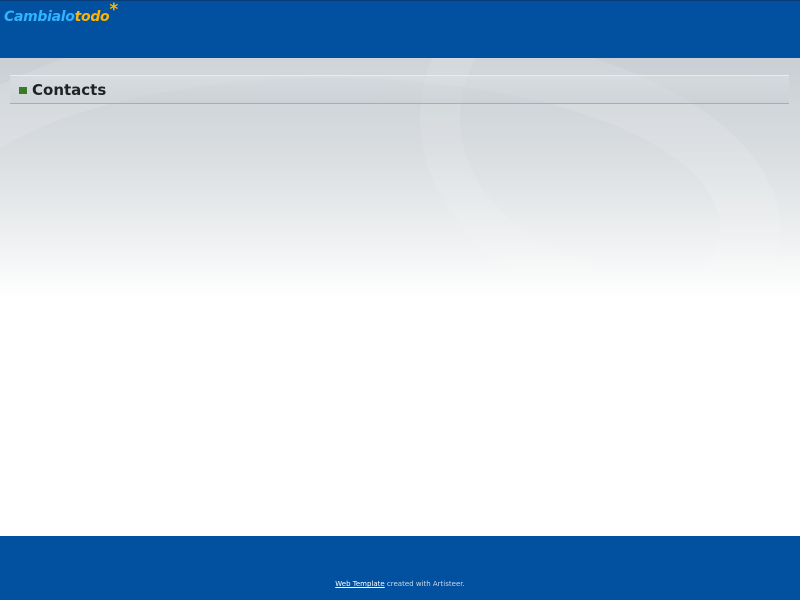 The image size is (800, 600). I want to click on logo-star-icon: *, so click(113, 10).